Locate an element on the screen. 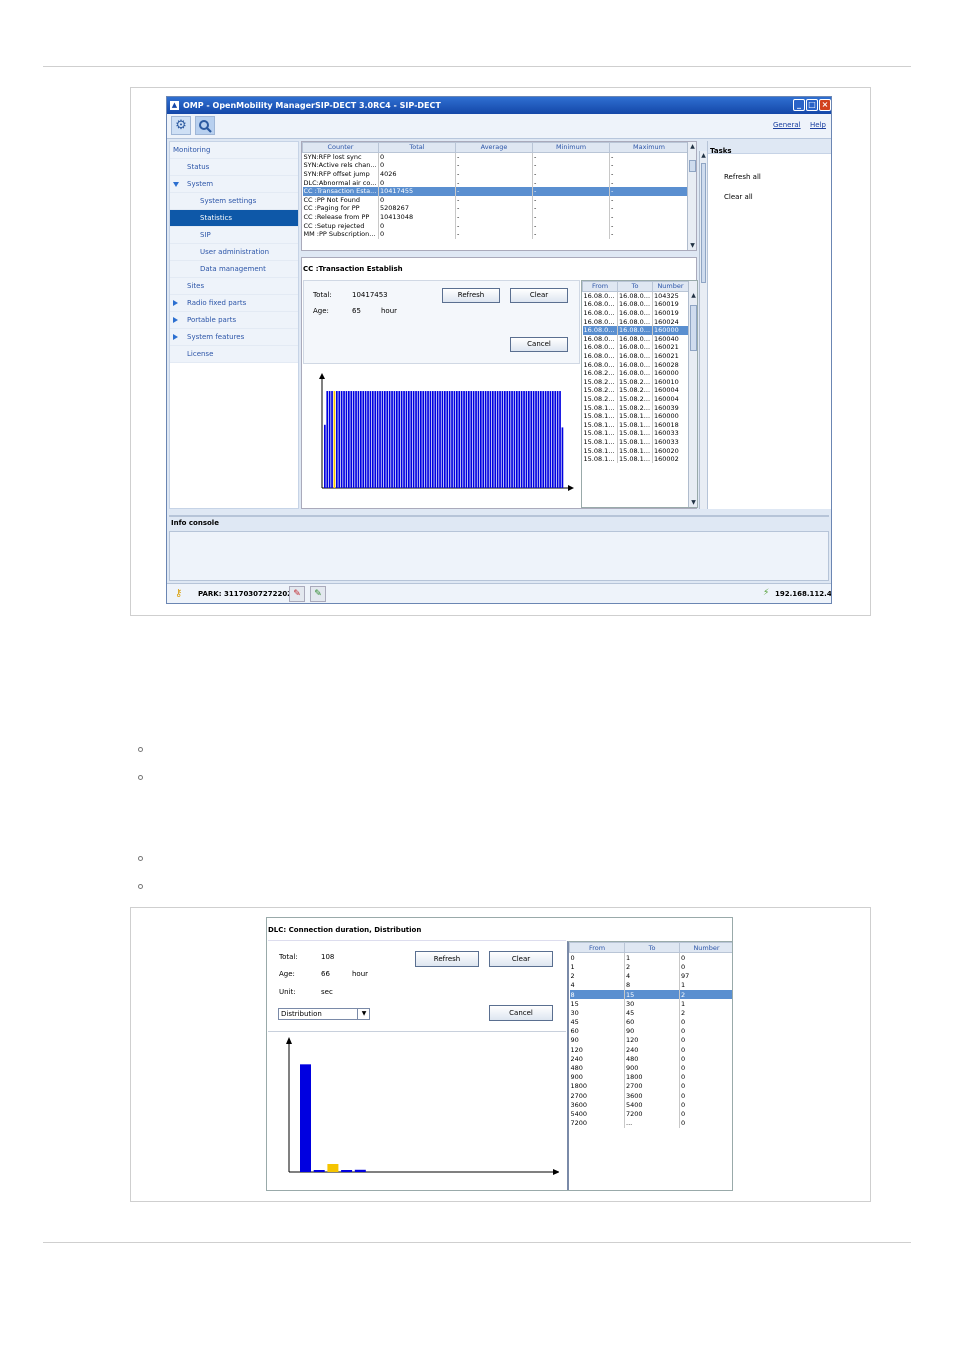 This screenshot has width=954, height=1350. table-row: 240 480 0 is located at coordinates (650, 1059).